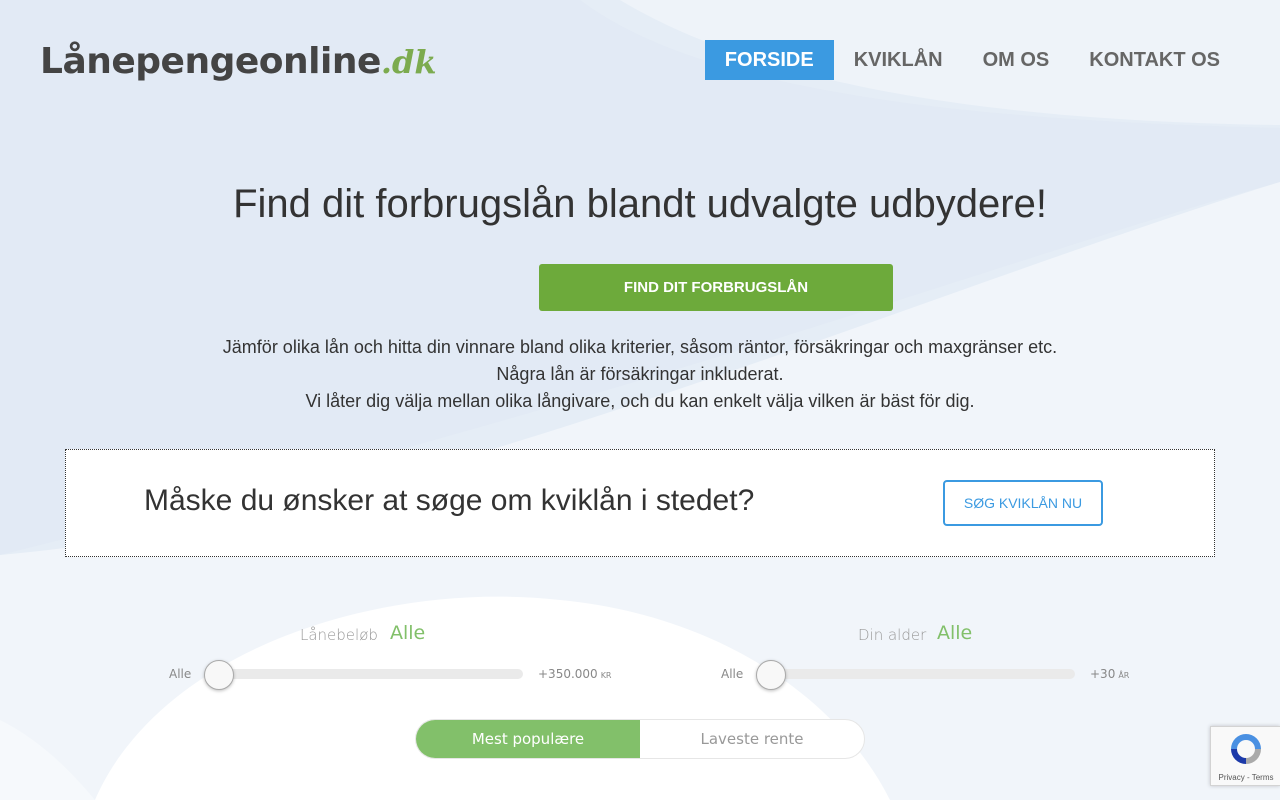  I want to click on amount-slider-track, so click(364, 674).